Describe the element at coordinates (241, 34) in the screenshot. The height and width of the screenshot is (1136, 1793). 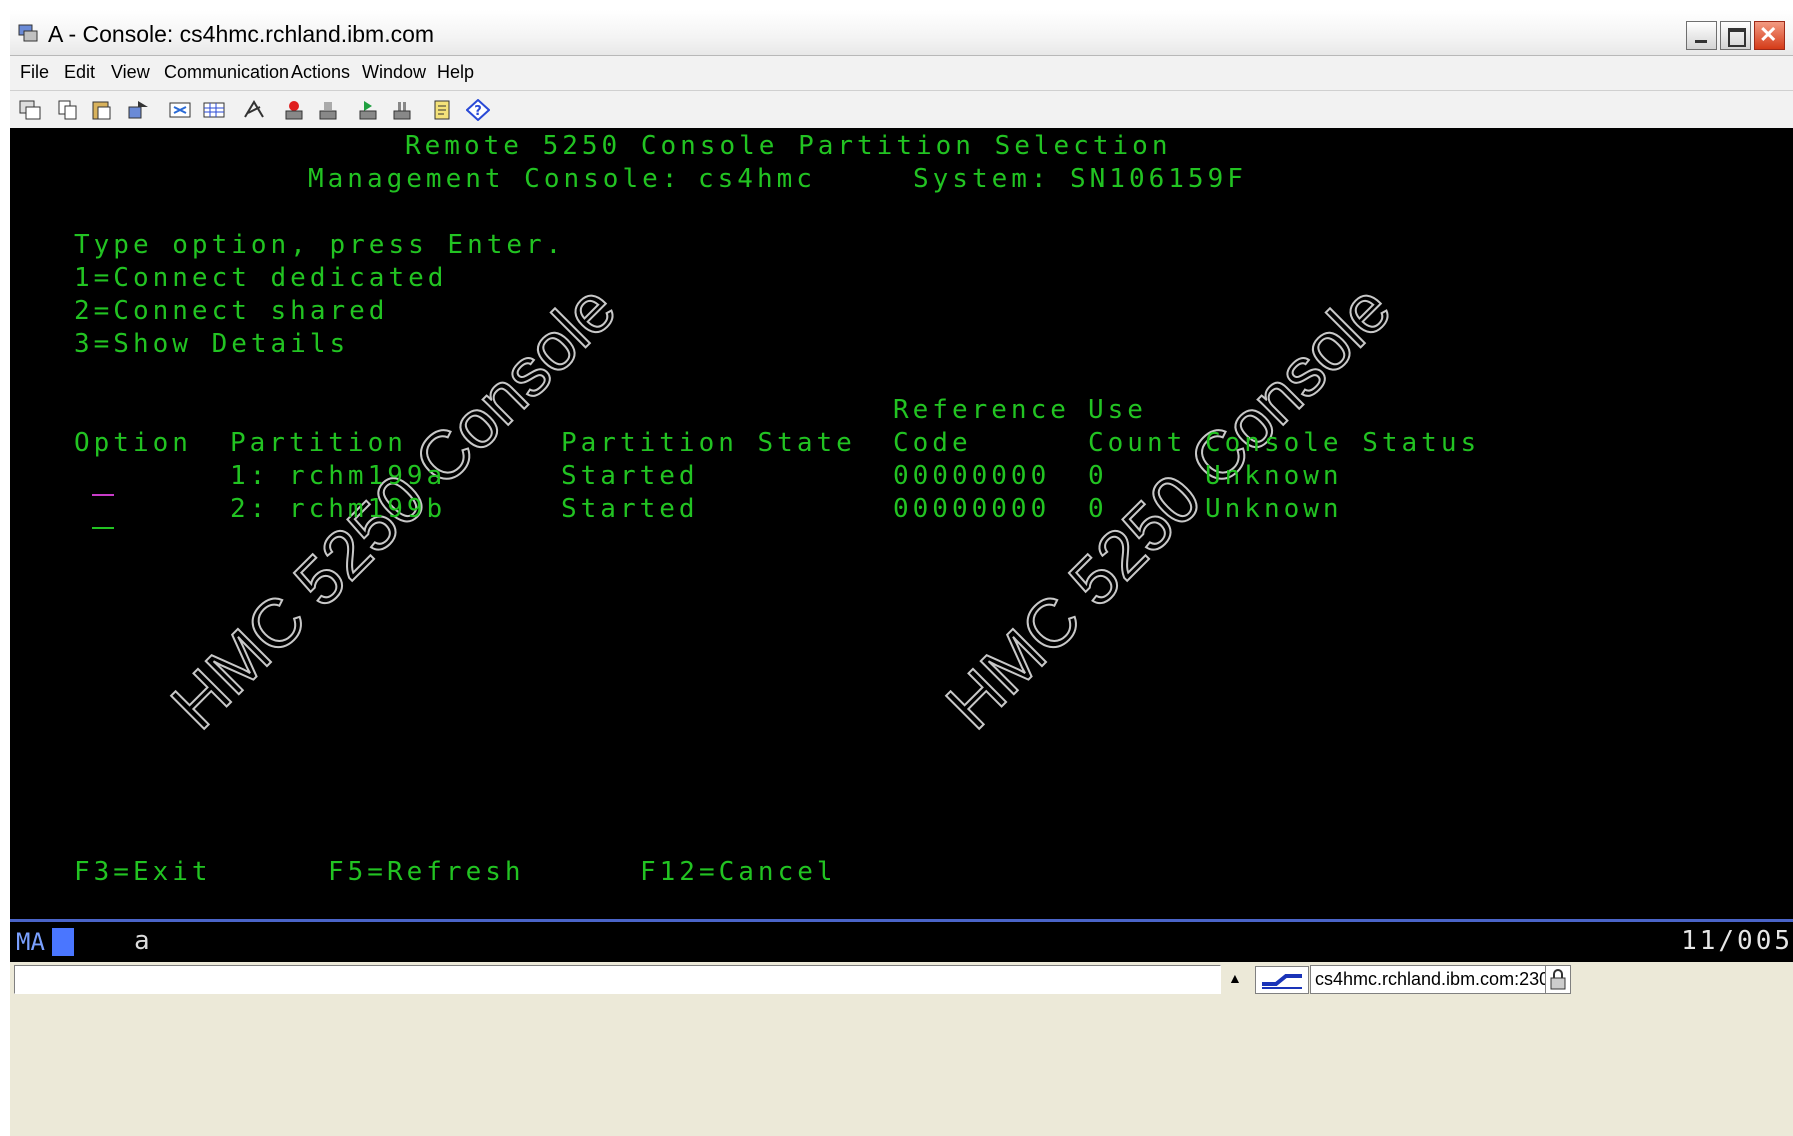
I see `window-title: A - Console: cs4hmc.rchland.ibm.com` at that location.